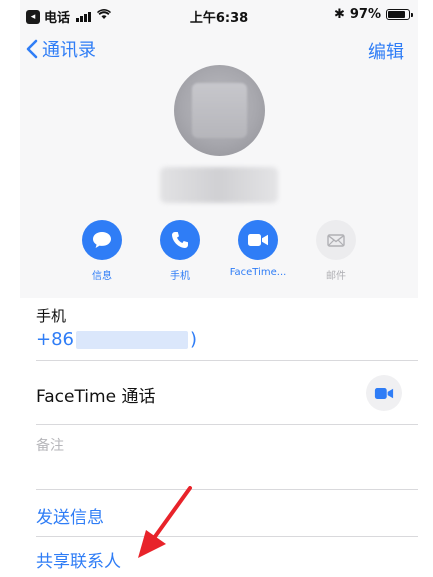 The width and height of the screenshot is (433, 577). Describe the element at coordinates (336, 276) in the screenshot. I see `mail-action-label: 邮件` at that location.